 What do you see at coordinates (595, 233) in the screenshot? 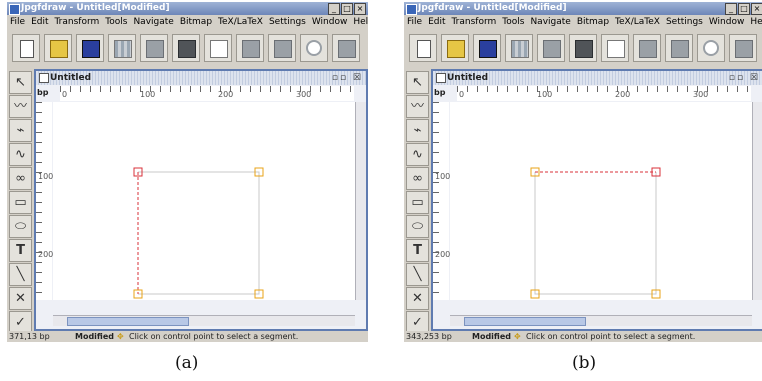
I see `drawing-svg` at bounding box center [595, 233].